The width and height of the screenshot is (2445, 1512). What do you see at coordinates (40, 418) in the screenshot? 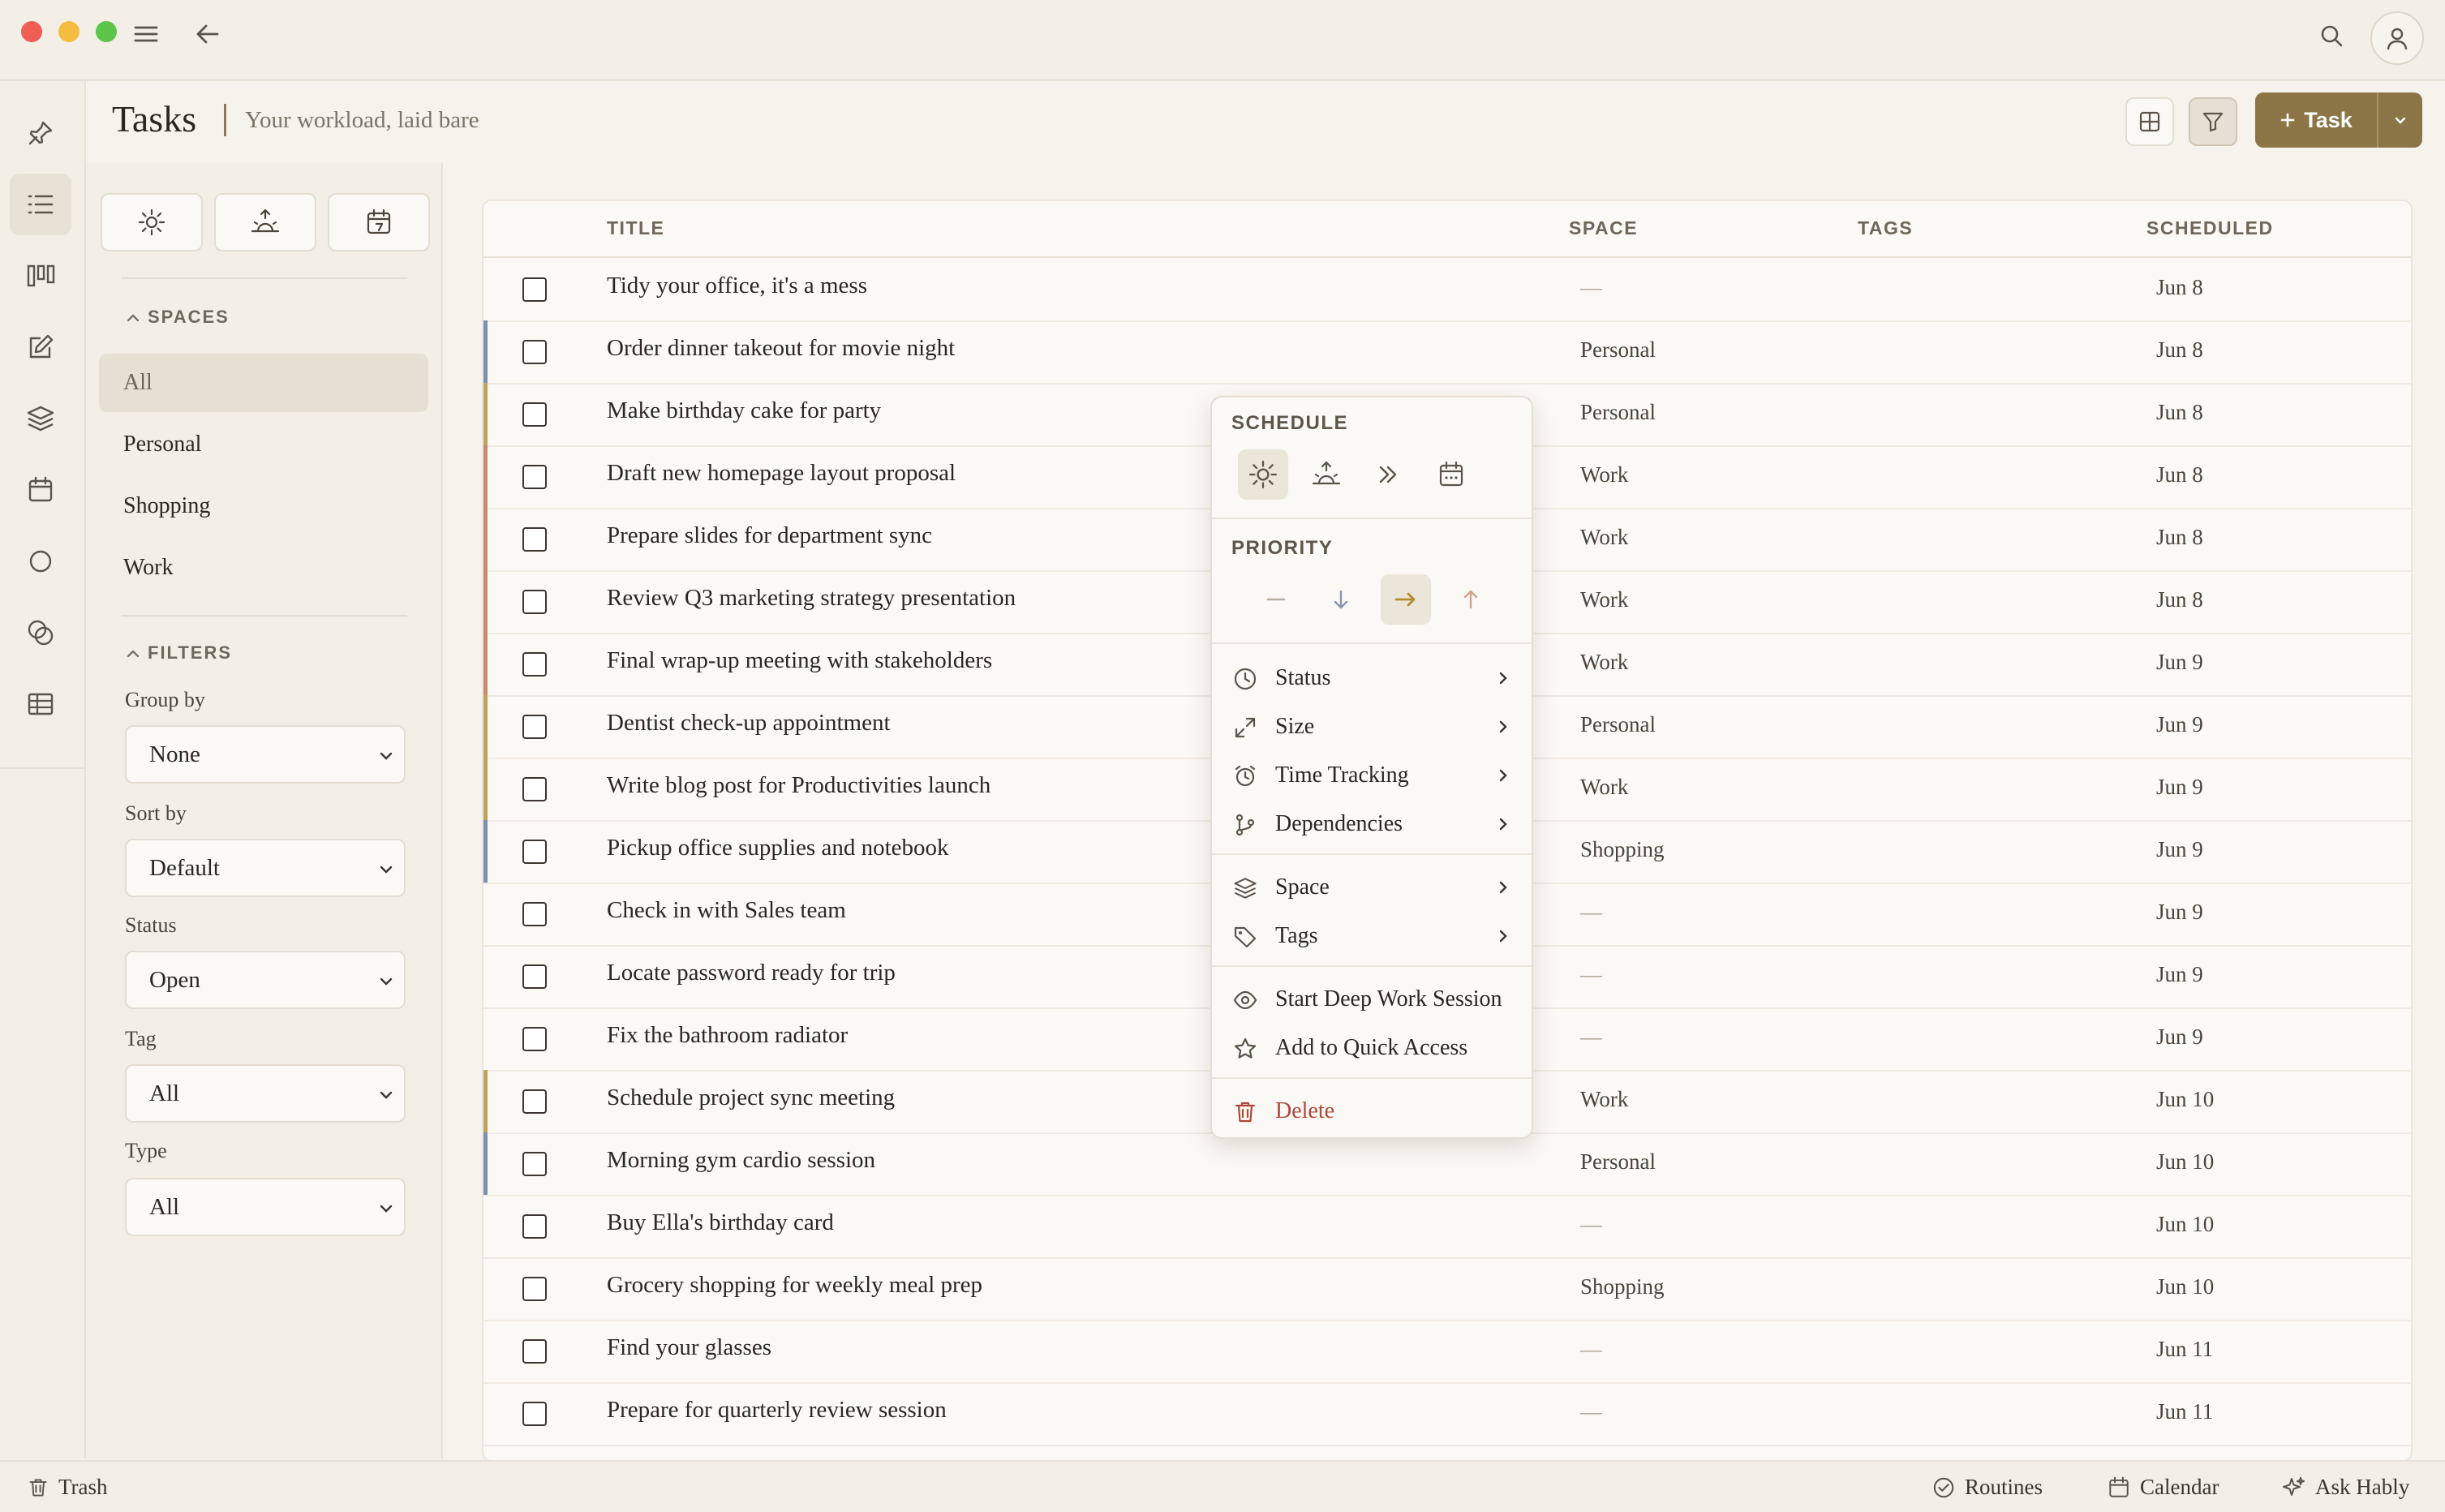
I see `layers-icon` at bounding box center [40, 418].